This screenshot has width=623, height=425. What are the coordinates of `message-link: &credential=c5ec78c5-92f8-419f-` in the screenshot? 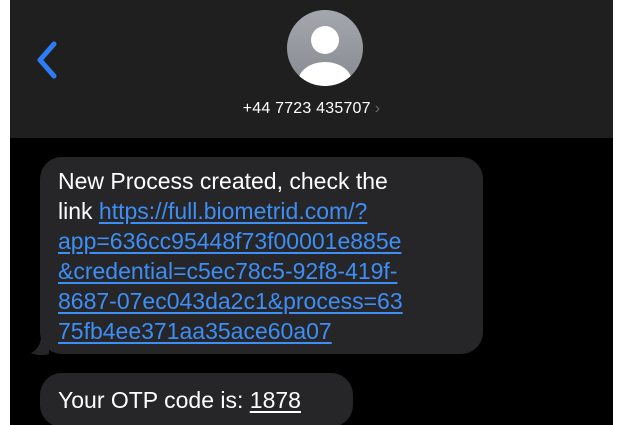 It's located at (227, 271).